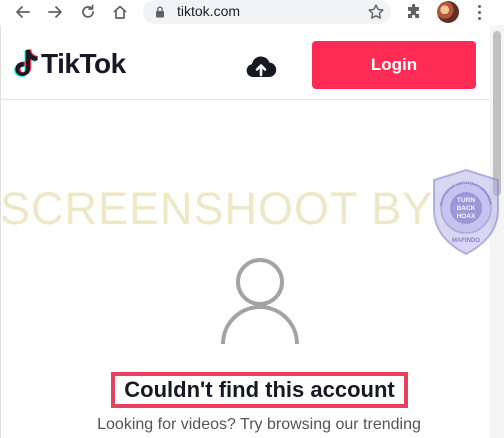 The width and height of the screenshot is (504, 438). What do you see at coordinates (120, 12) in the screenshot?
I see `home-icon` at bounding box center [120, 12].